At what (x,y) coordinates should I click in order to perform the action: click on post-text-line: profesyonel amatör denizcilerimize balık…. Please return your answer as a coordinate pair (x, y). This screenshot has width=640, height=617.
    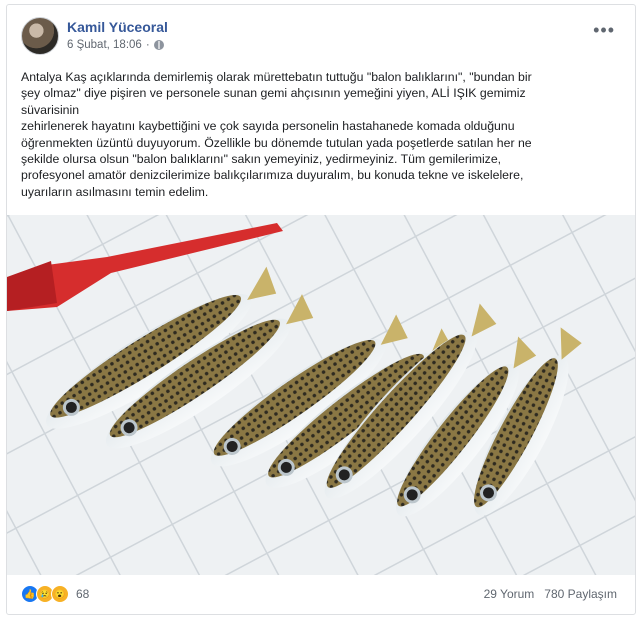
    Looking at the image, I should click on (272, 175).